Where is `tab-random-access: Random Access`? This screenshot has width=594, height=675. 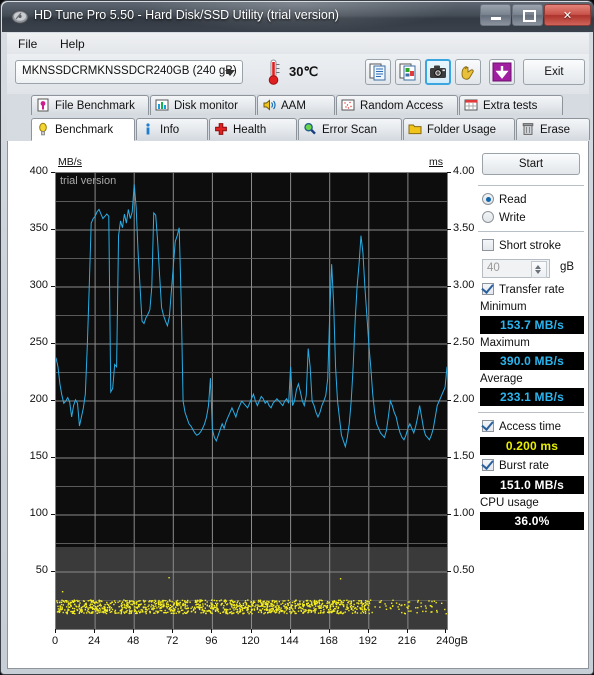
tab-random-access: Random Access is located at coordinates (397, 105).